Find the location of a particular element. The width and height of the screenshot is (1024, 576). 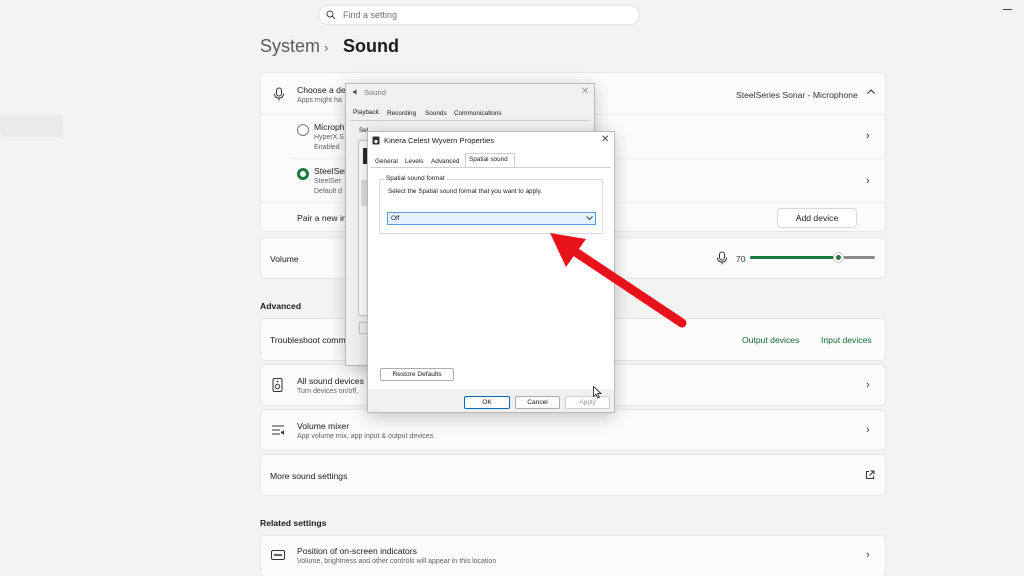

more-sound-settings-card is located at coordinates (573, 475).